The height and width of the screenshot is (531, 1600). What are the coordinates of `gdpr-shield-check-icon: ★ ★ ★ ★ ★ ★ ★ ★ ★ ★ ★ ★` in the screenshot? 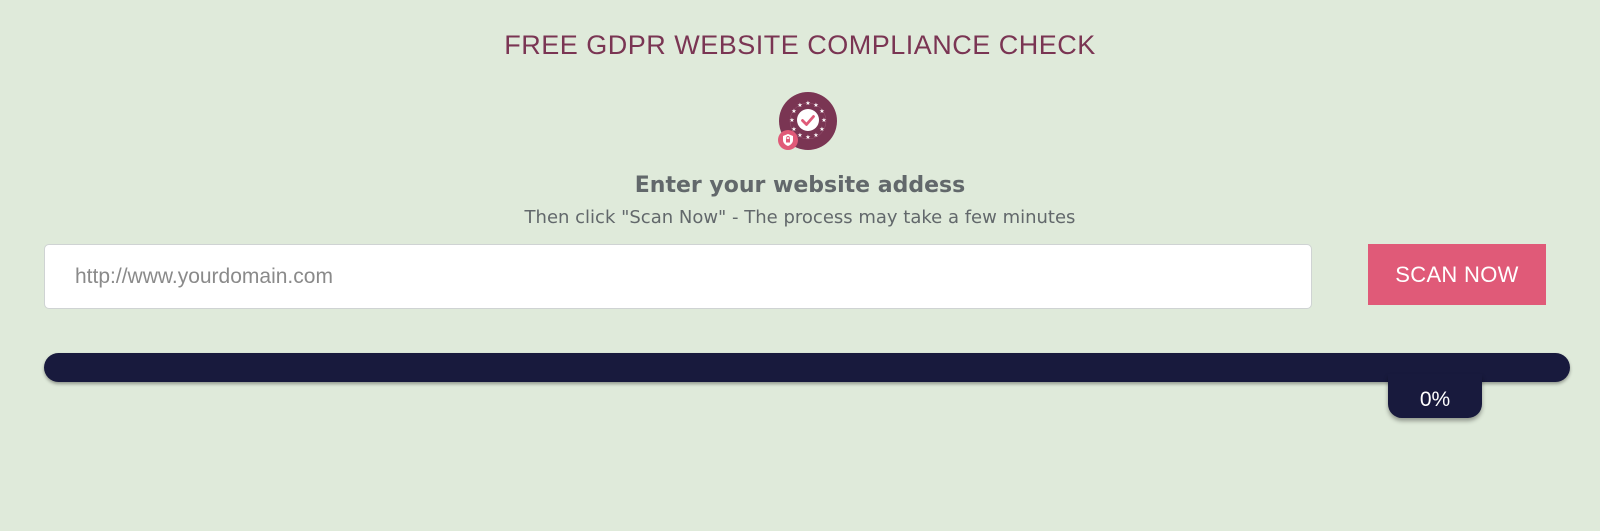 It's located at (807, 121).